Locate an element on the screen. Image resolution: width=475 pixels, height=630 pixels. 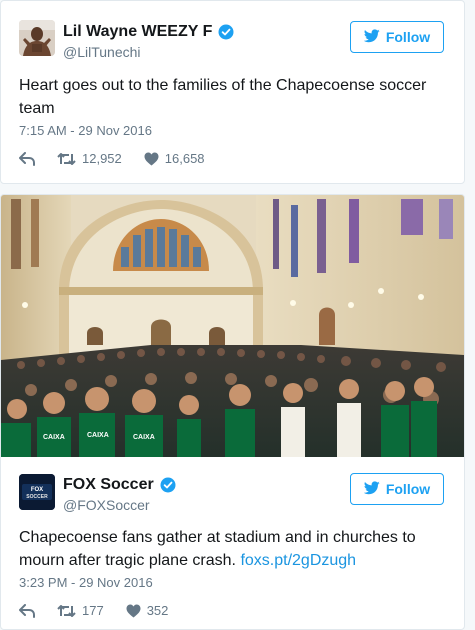
tweet-timestamp: 3:23 PM - 29 Nov 2016 is located at coordinates (86, 582).